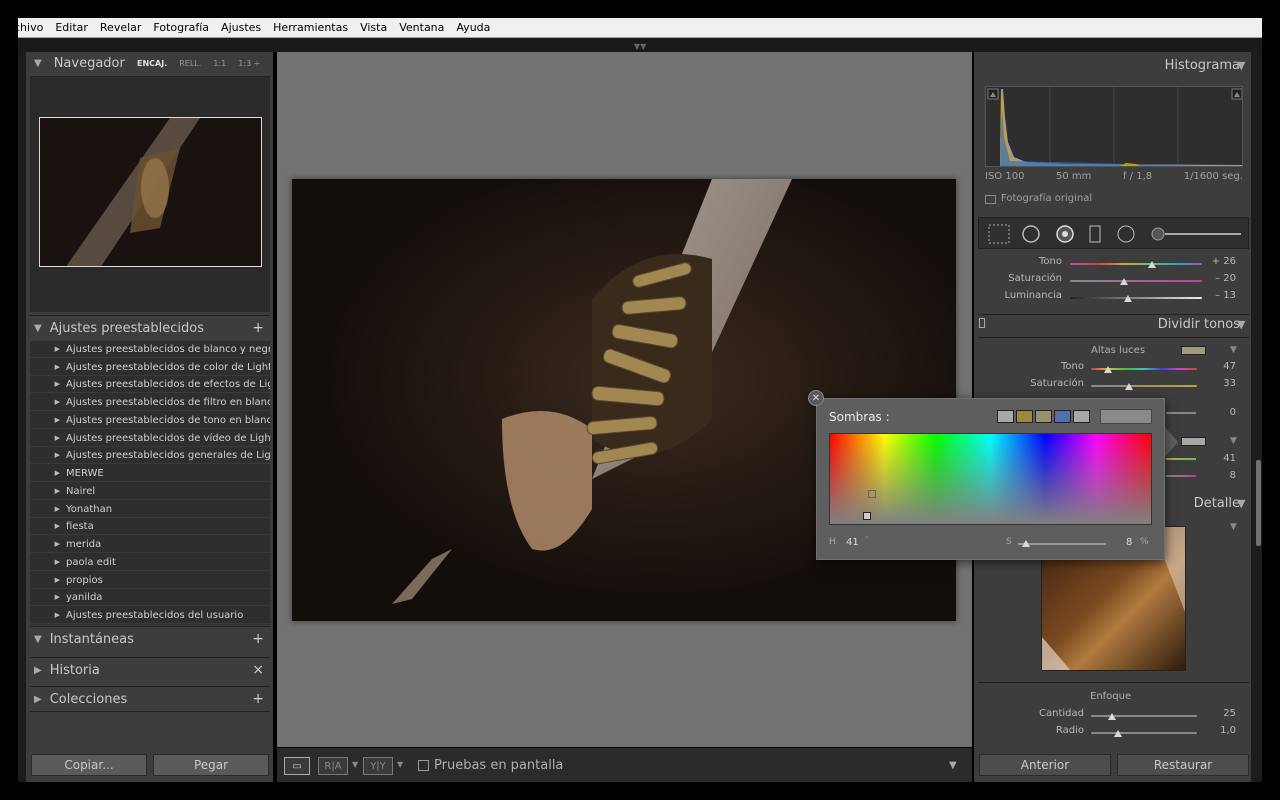 The height and width of the screenshot is (800, 1280). Describe the element at coordinates (211, 765) in the screenshot. I see `paste-button: Pegar` at that location.